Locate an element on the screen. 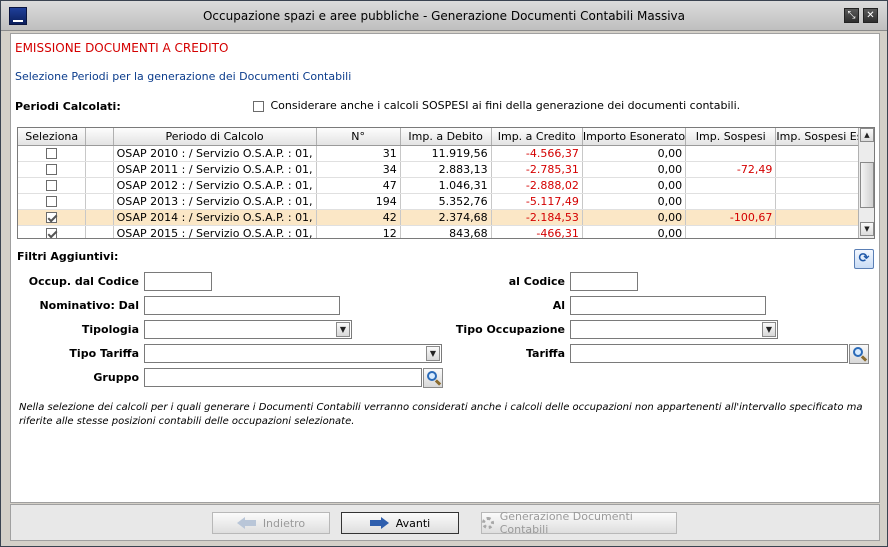 This screenshot has height=547, width=888. nominativo-dal-input is located at coordinates (242, 305).